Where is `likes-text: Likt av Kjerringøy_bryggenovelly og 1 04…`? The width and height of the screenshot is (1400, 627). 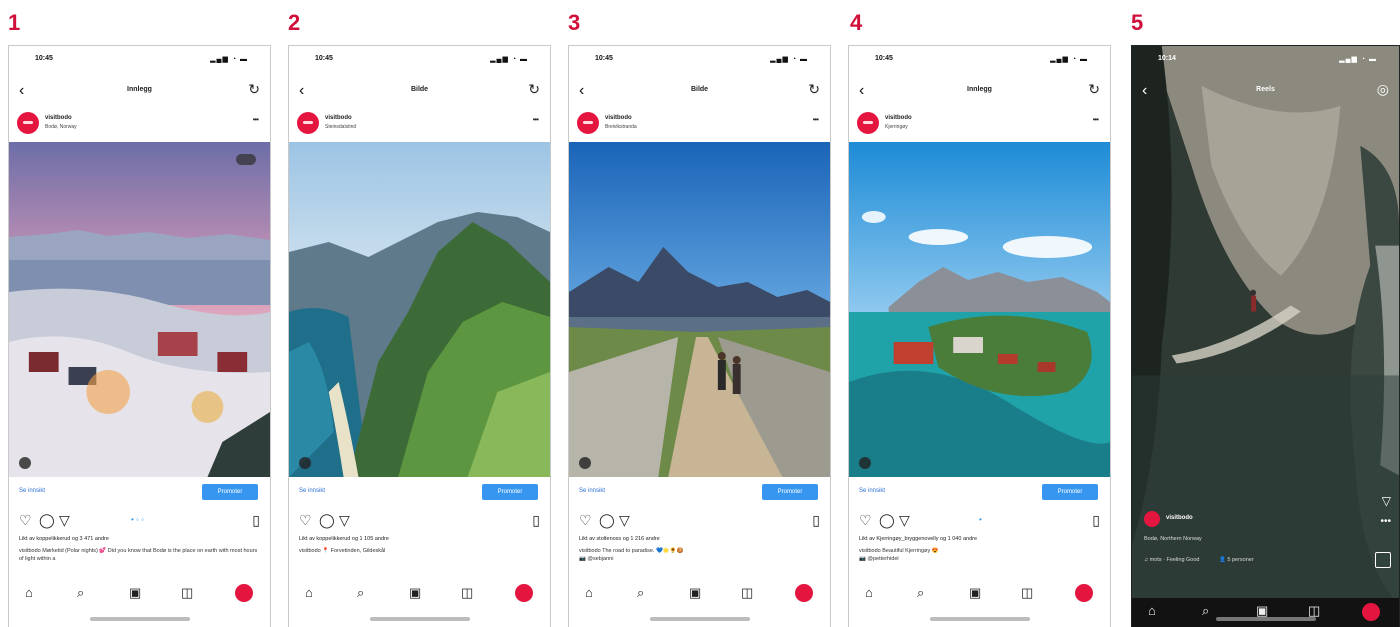
likes-text: Likt av Kjerringøy_bryggenovelly og 1 04… is located at coordinates (979, 539).